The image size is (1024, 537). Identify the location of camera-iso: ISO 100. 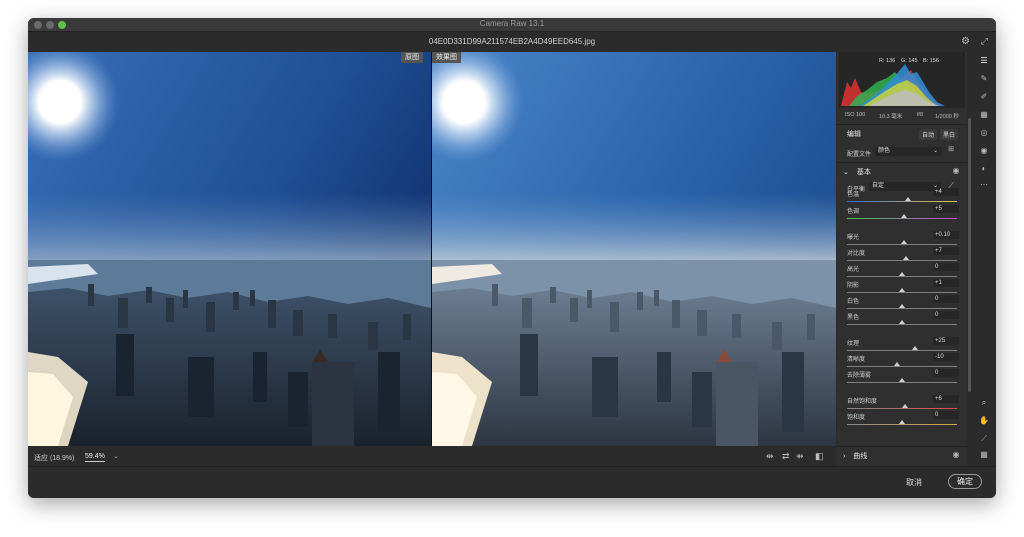
(855, 115).